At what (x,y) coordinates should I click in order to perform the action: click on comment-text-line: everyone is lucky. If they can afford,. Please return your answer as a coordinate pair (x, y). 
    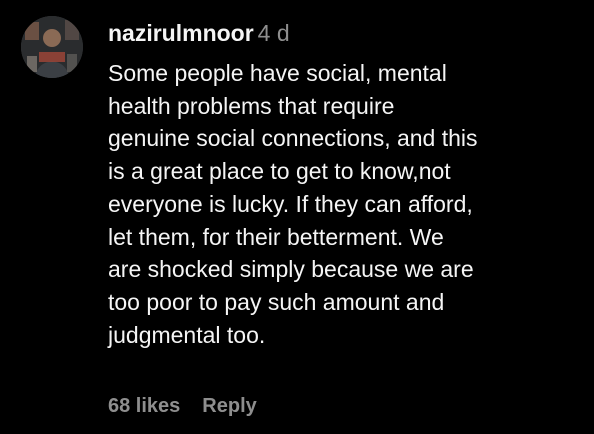
    Looking at the image, I should click on (290, 203).